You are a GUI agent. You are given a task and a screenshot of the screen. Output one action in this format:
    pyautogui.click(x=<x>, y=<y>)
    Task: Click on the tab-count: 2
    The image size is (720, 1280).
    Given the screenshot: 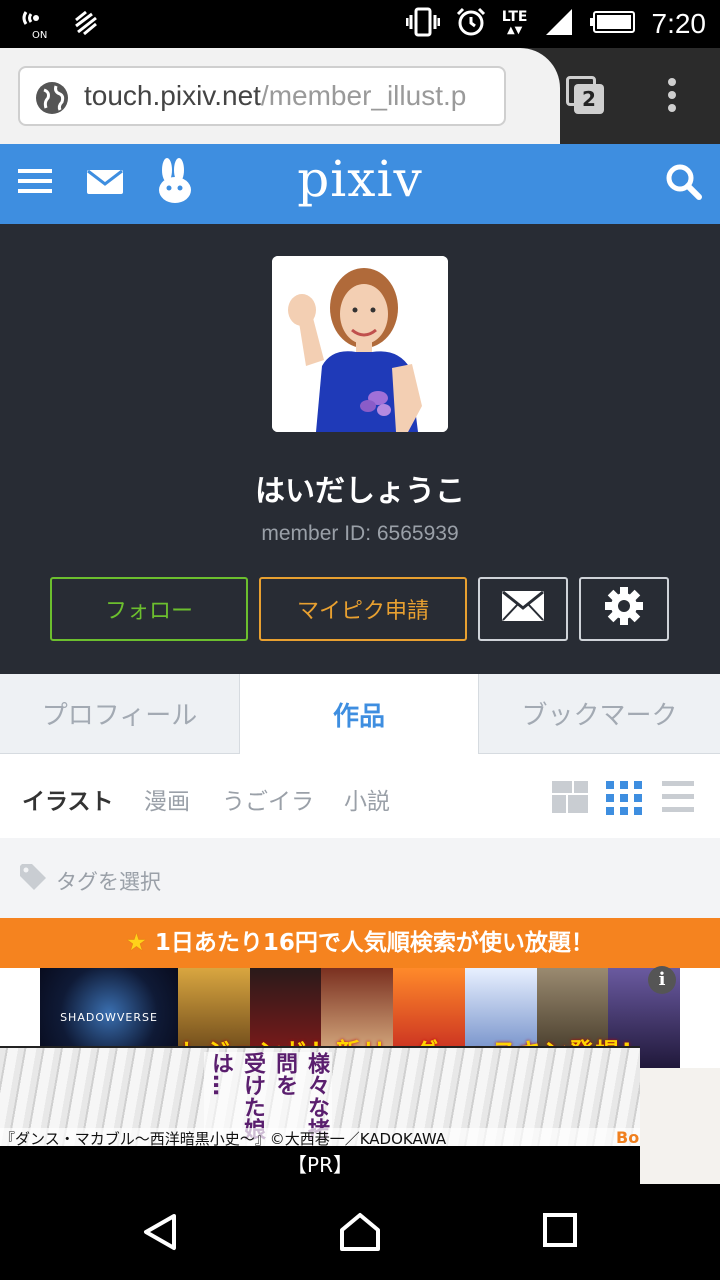 What is the action you would take?
    pyautogui.click(x=589, y=99)
    